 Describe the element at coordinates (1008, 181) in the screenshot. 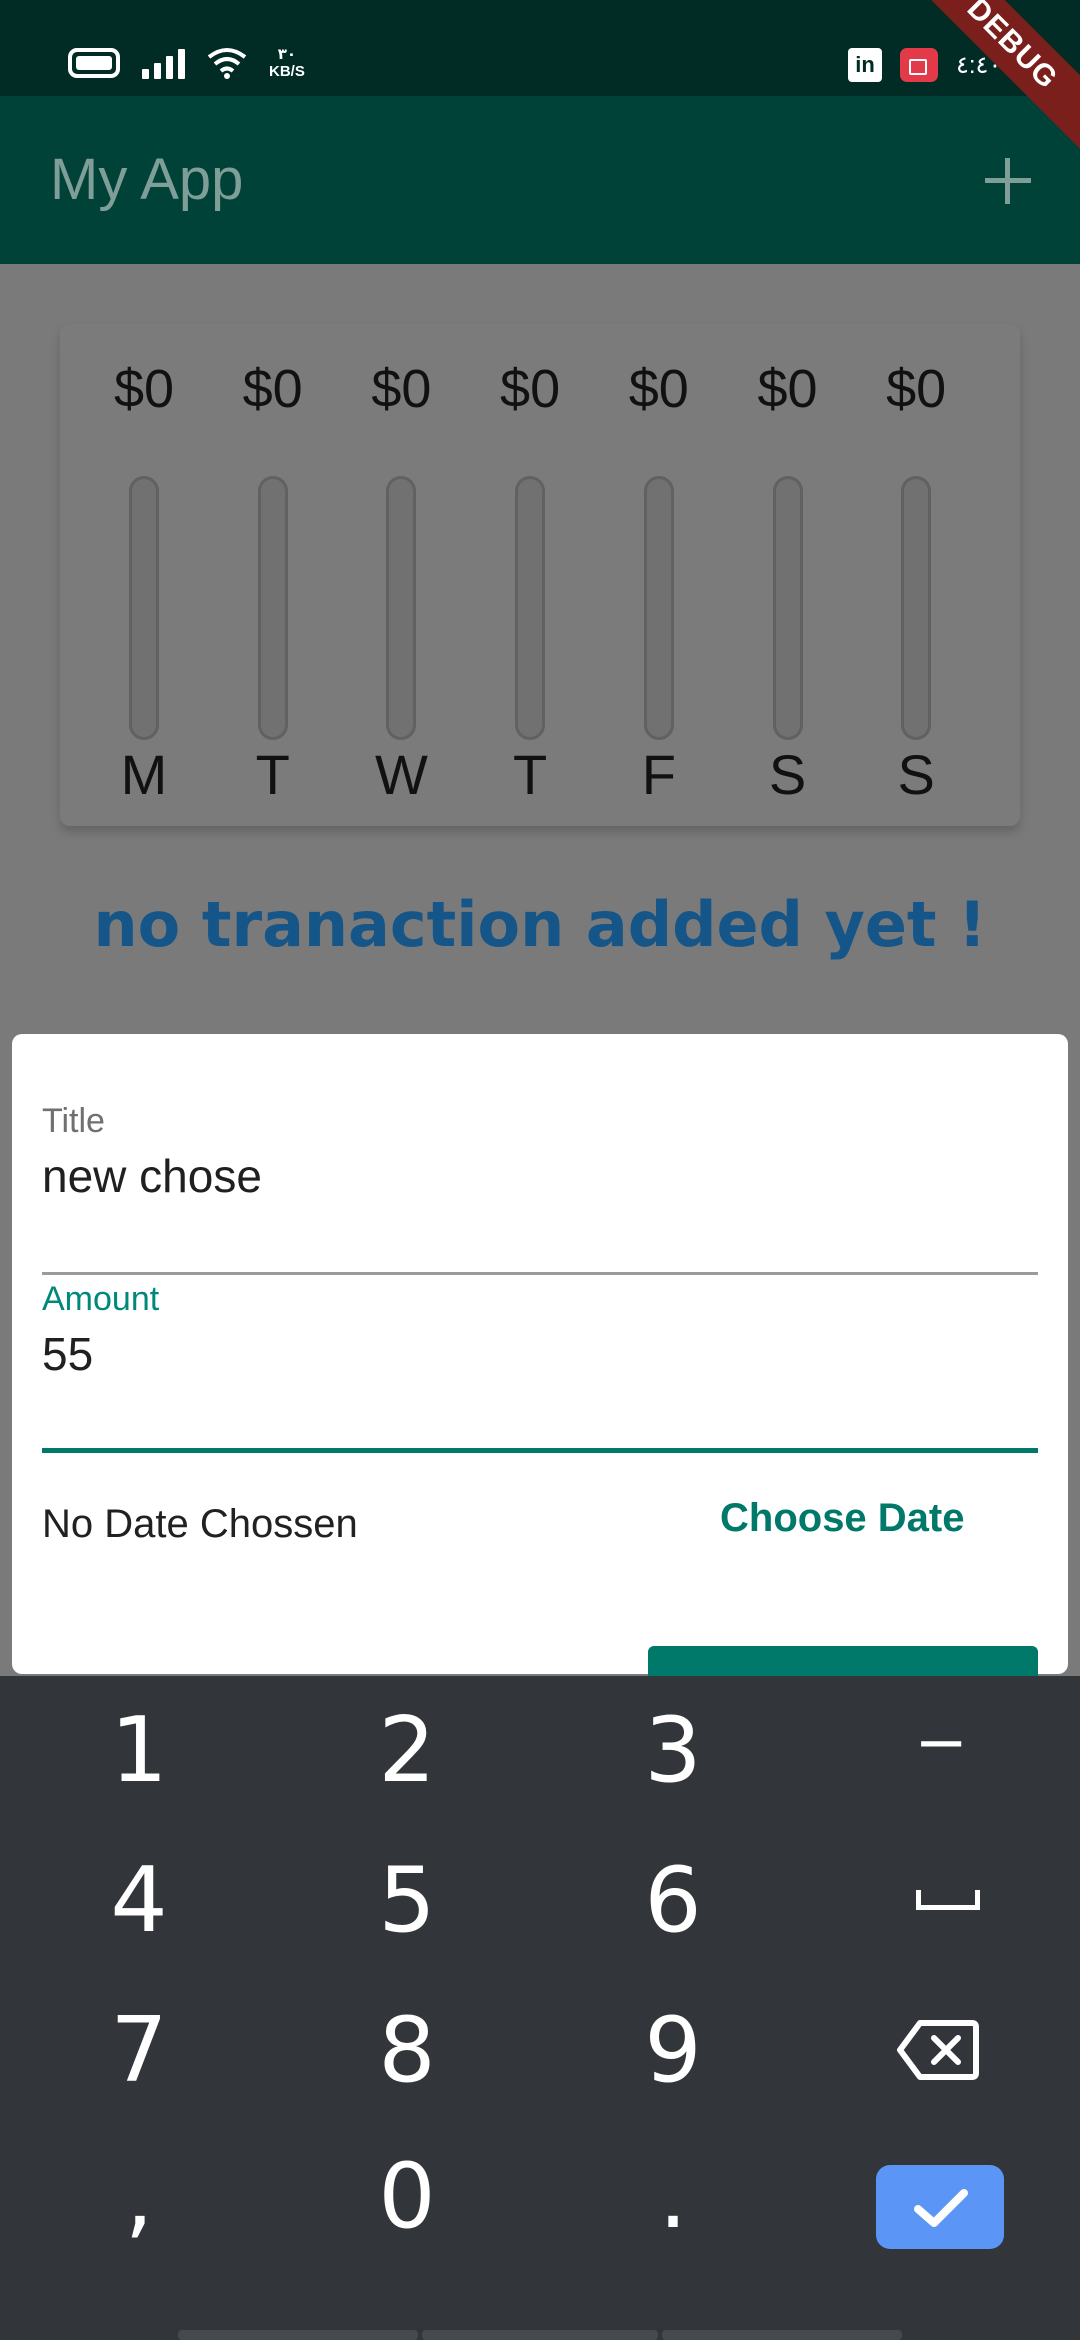

I see `add-transaction-button` at that location.